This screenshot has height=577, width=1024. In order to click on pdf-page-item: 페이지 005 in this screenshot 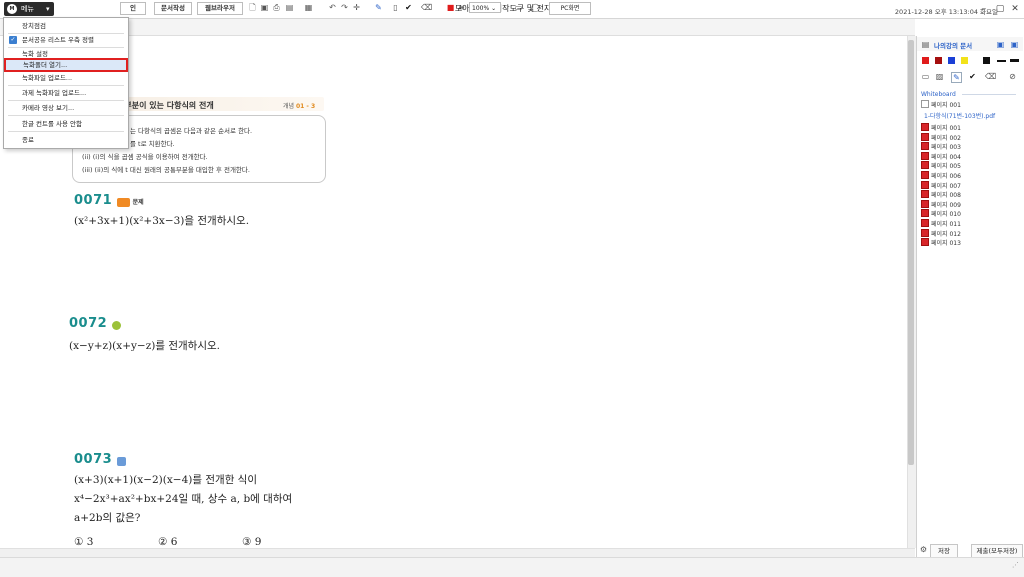, I will do `click(941, 165)`.